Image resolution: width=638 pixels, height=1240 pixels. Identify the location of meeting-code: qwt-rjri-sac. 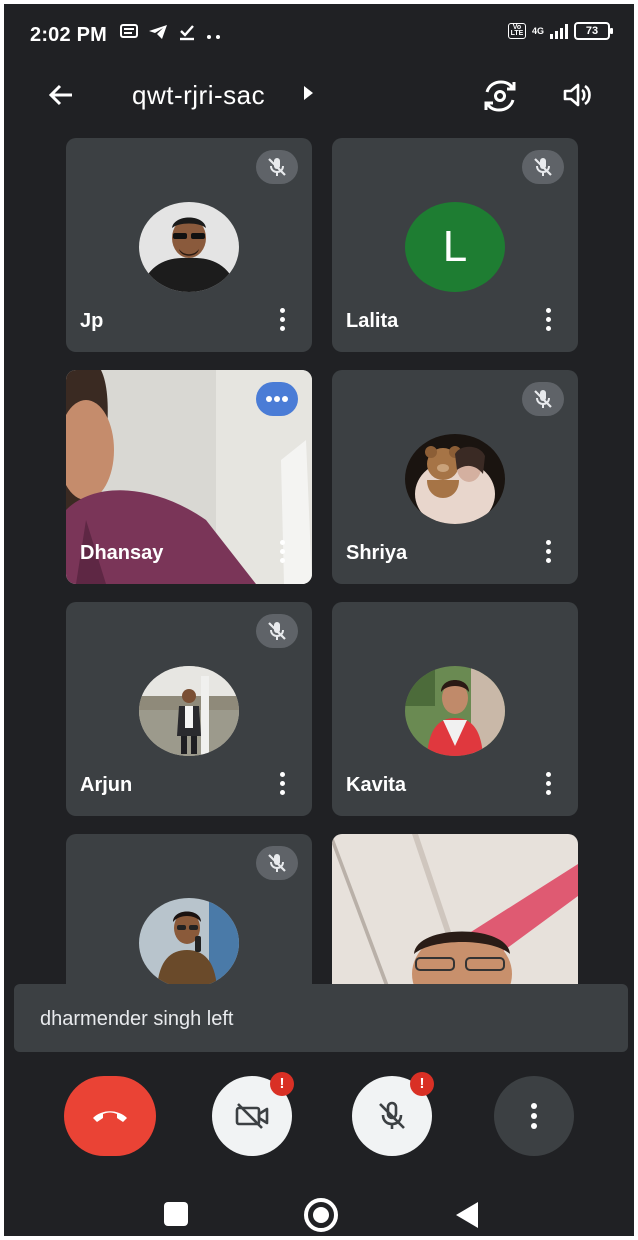
(198, 95).